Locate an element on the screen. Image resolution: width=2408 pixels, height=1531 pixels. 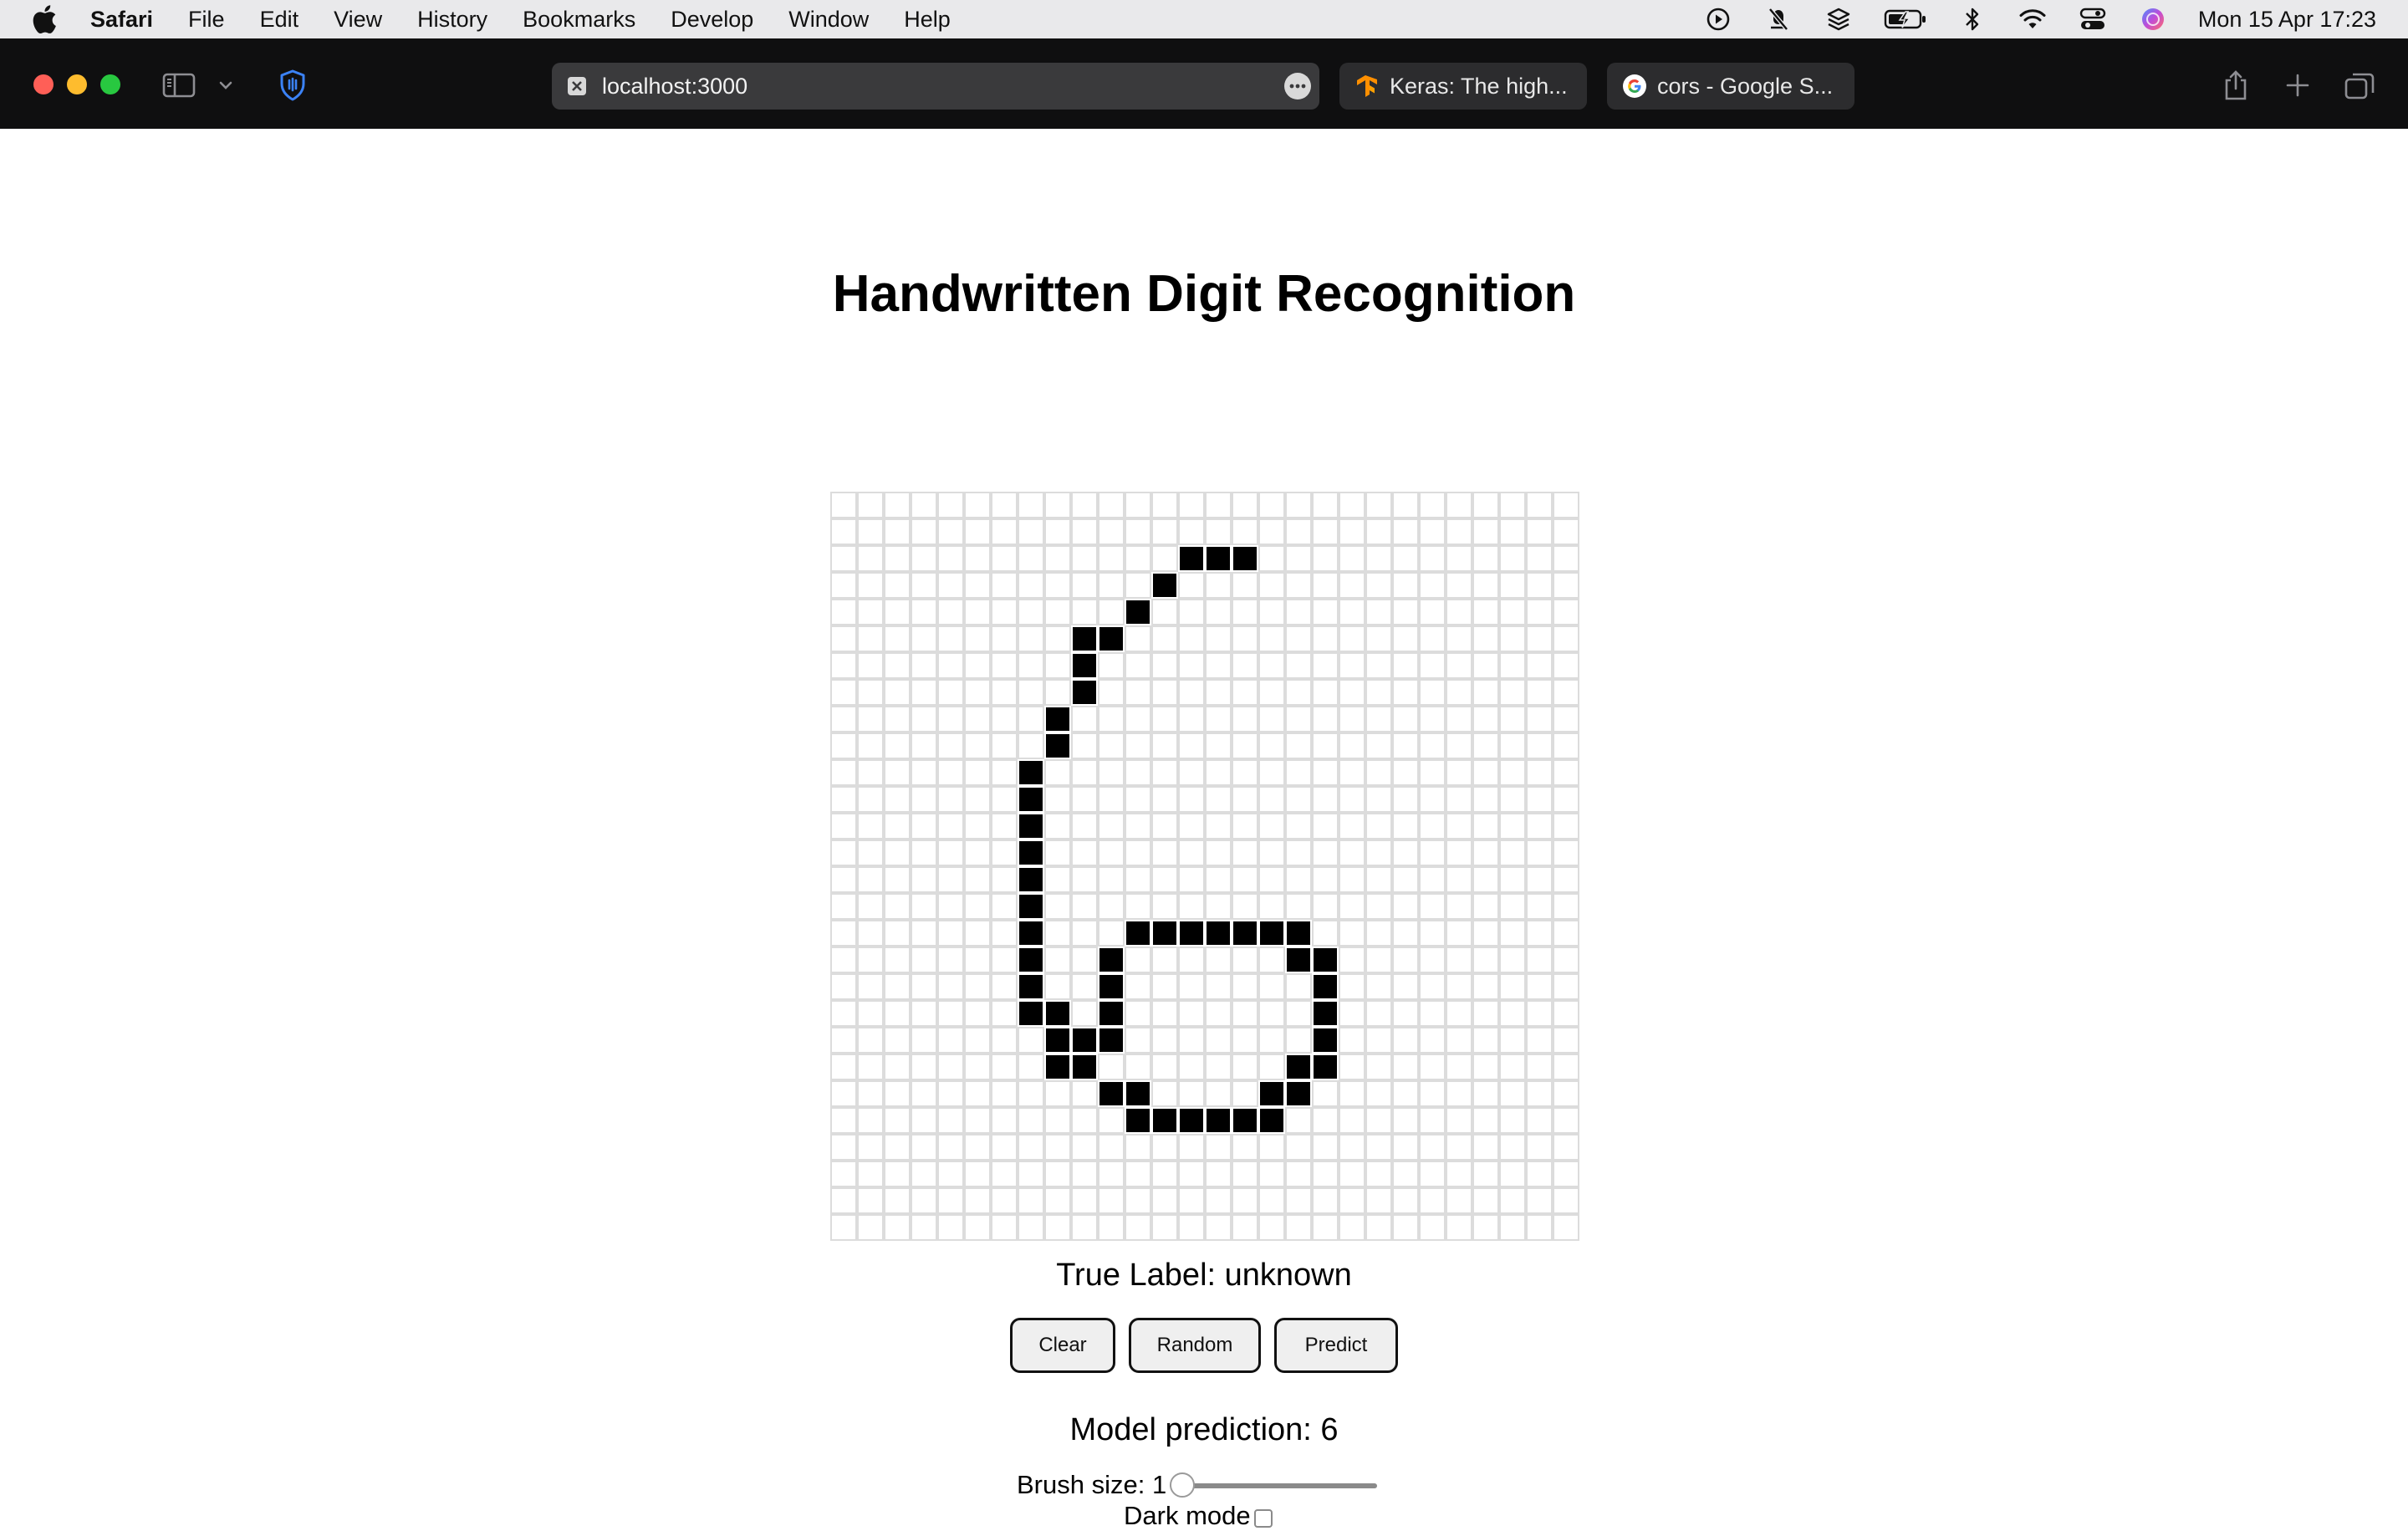
shield-extension-icon is located at coordinates (293, 85).